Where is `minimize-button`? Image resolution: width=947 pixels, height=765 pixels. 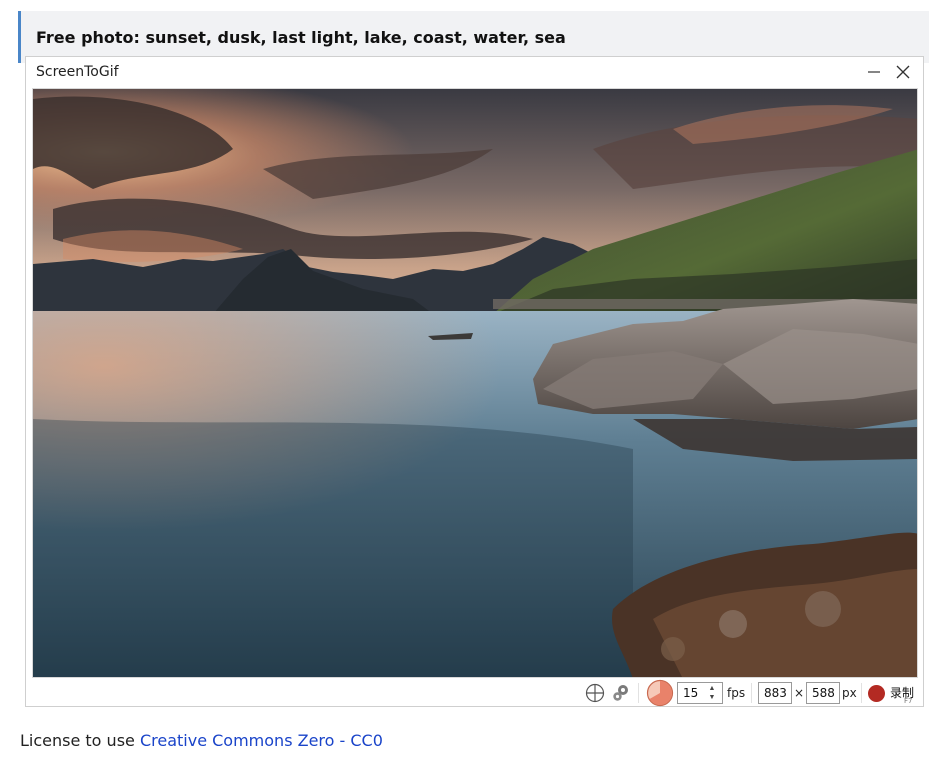 minimize-button is located at coordinates (874, 72).